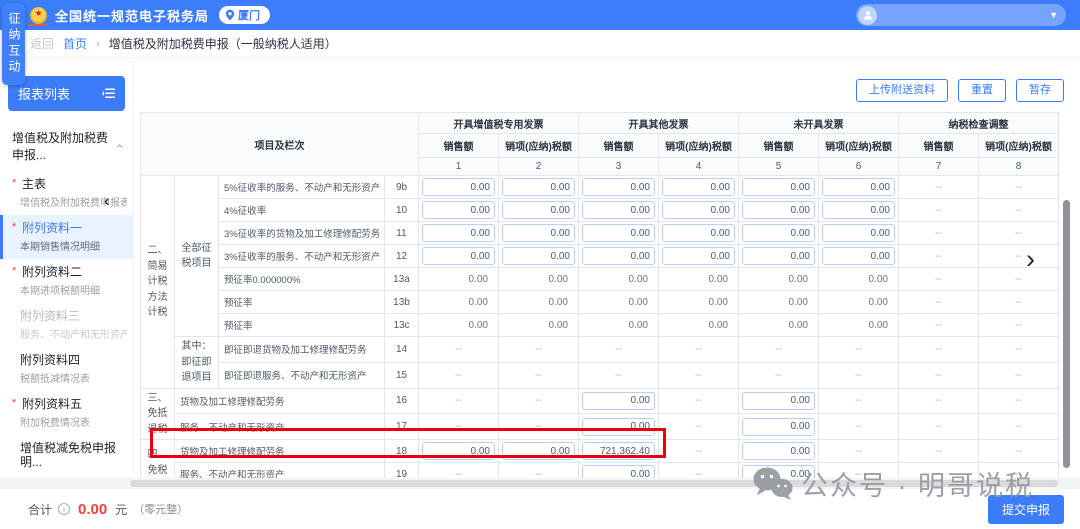 The width and height of the screenshot is (1080, 529). I want to click on sidebar-item-subtitle: 本期销售情况明细, so click(60, 247).